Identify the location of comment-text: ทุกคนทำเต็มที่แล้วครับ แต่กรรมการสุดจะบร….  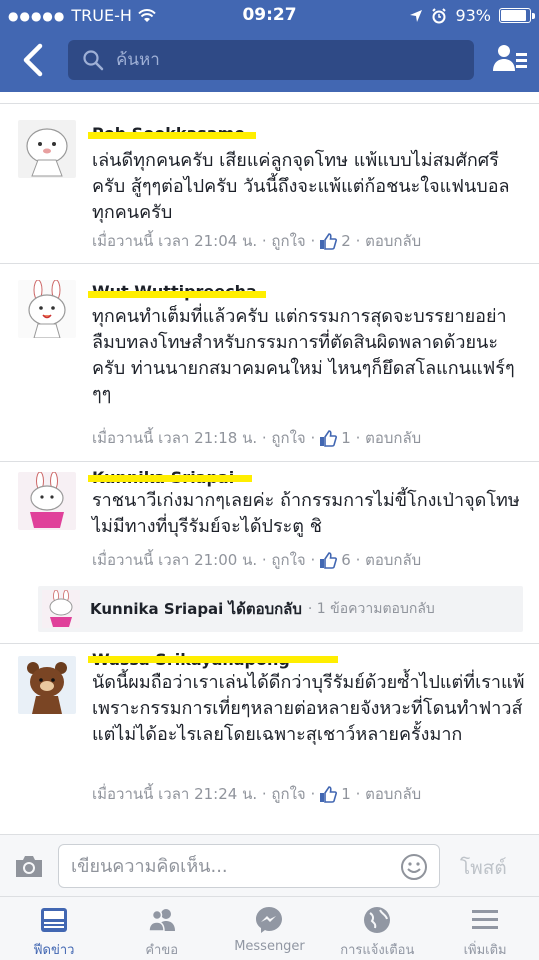
(303, 355).